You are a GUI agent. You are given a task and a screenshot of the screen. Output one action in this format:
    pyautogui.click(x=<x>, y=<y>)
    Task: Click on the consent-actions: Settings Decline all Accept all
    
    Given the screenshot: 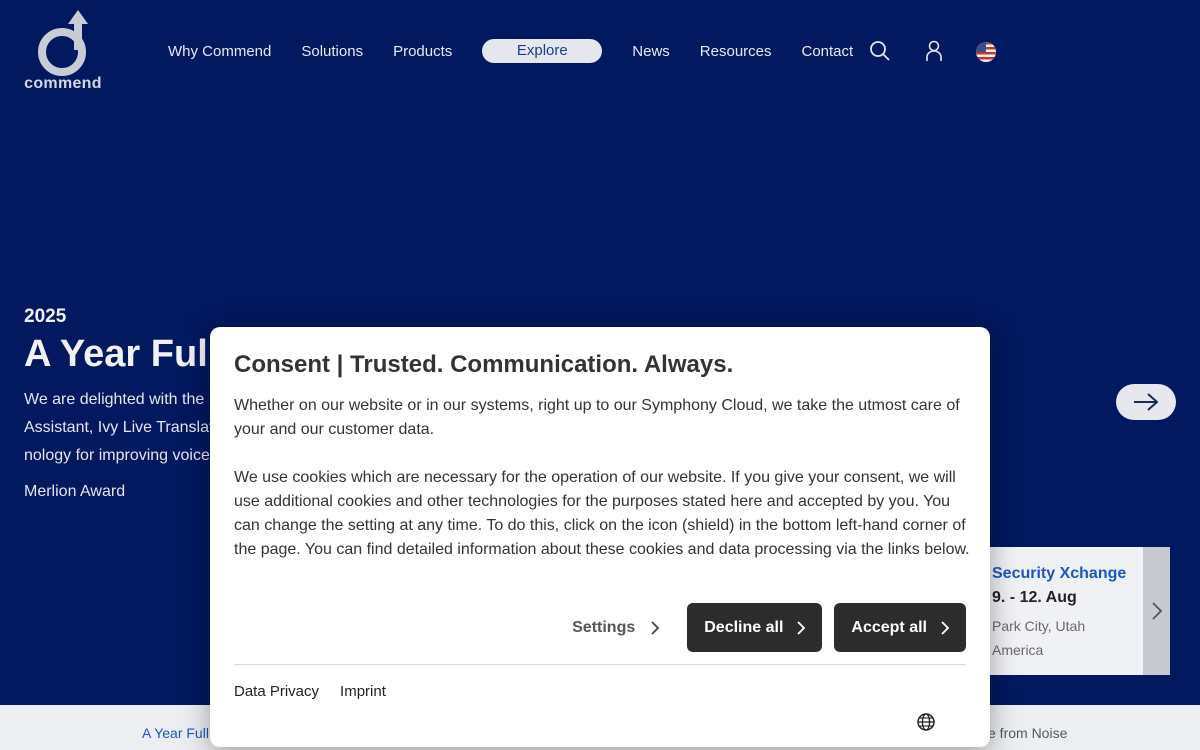 What is the action you would take?
    pyautogui.click(x=768, y=627)
    